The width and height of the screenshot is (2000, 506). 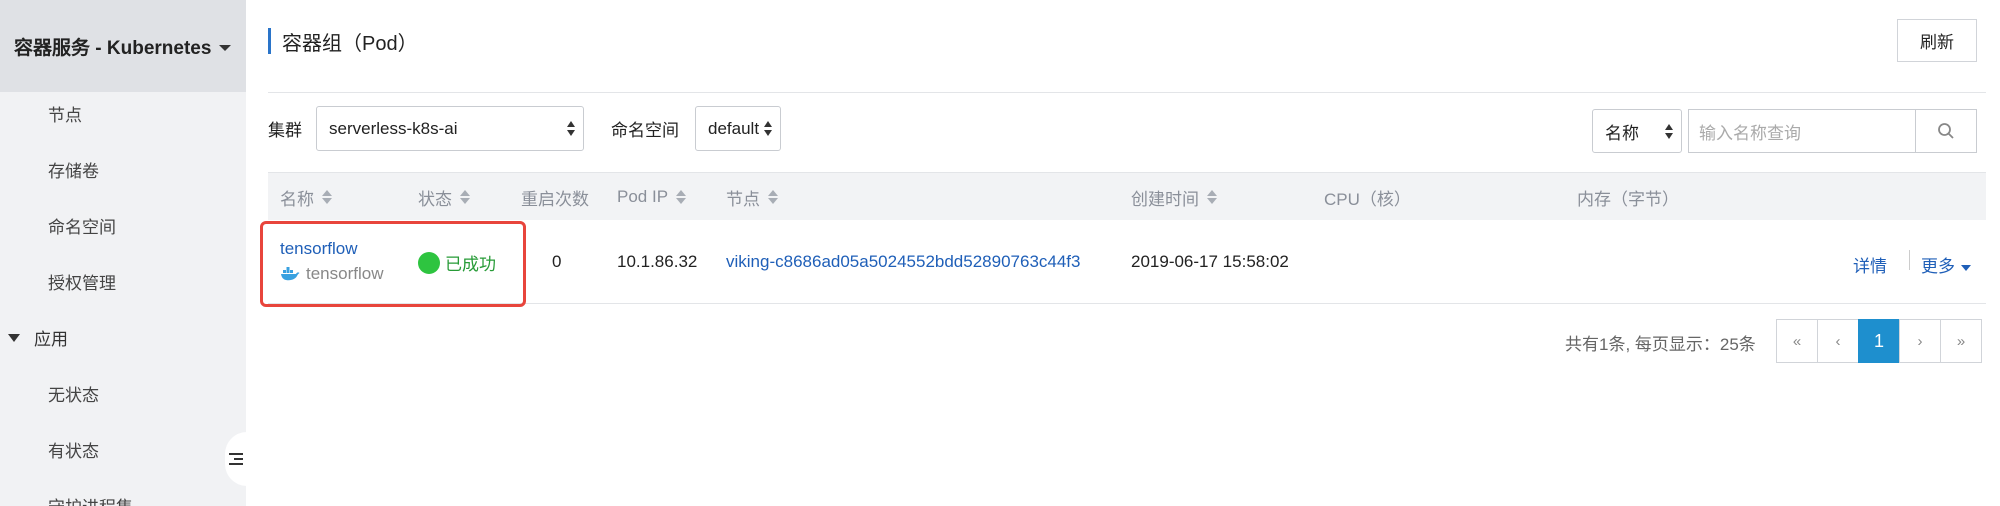 I want to click on namespace-label: 命名空间, so click(x=645, y=130).